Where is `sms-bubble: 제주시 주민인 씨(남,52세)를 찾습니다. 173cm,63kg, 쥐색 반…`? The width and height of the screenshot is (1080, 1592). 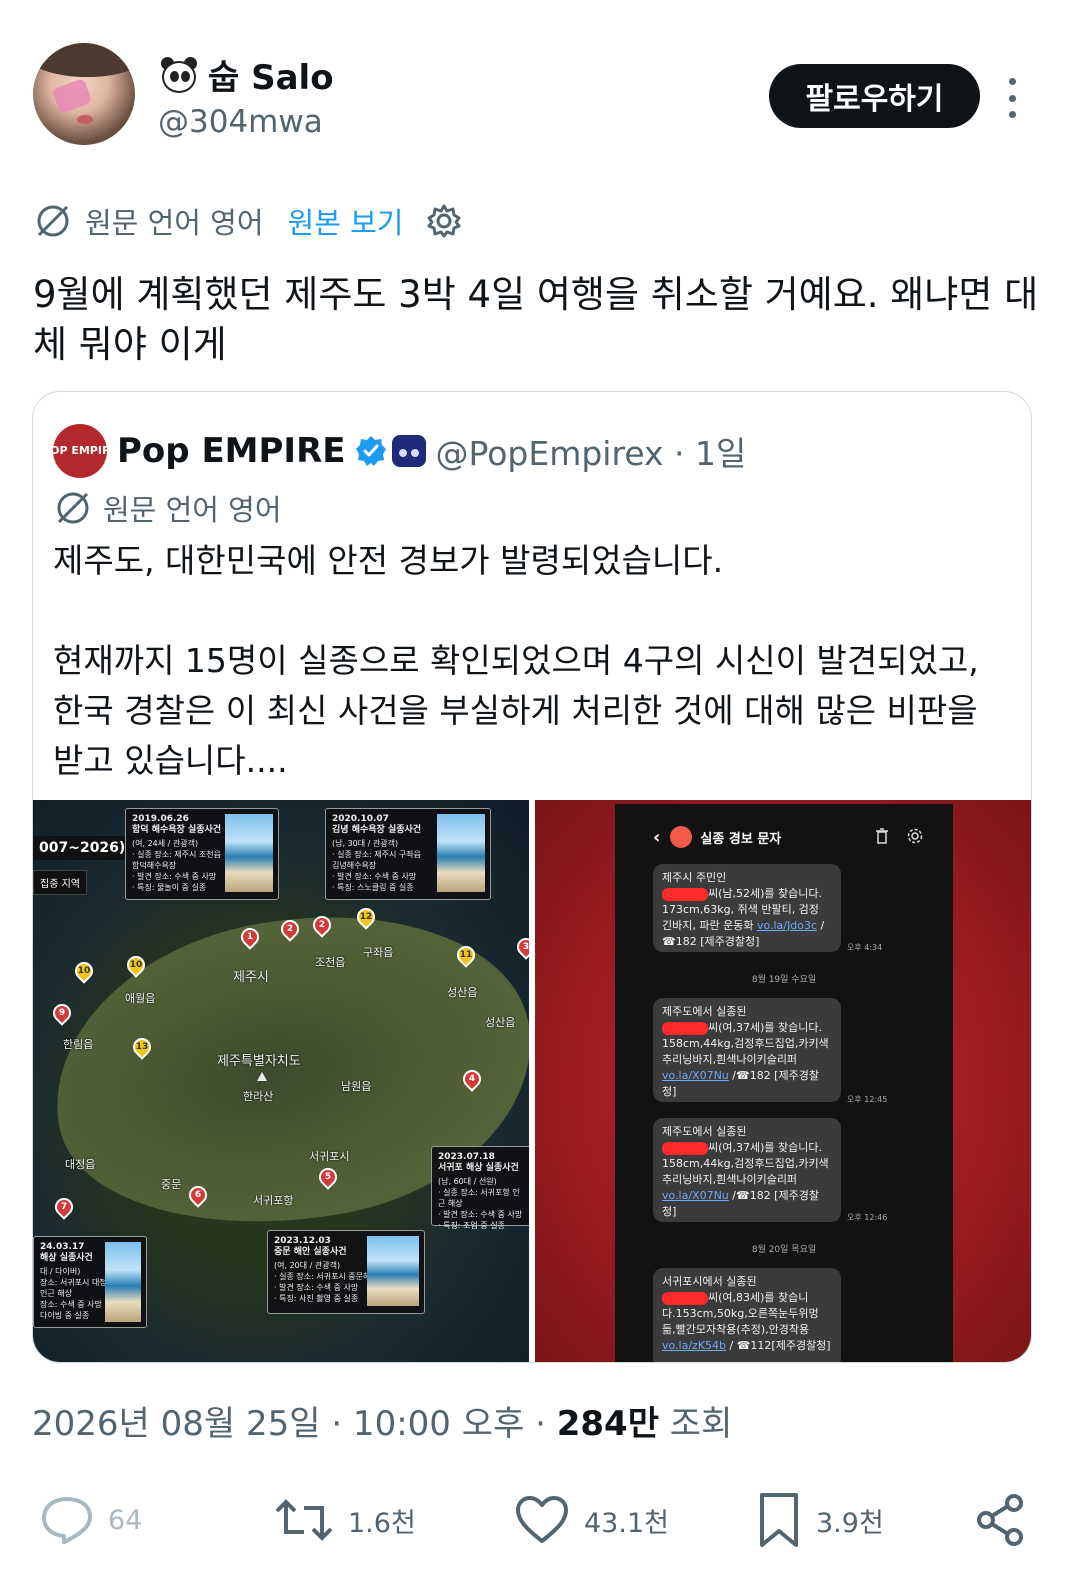
sms-bubble: 제주시 주민인 씨(남,52세)를 찾습니다. 173cm,63kg, 쥐색 반… is located at coordinates (747, 908).